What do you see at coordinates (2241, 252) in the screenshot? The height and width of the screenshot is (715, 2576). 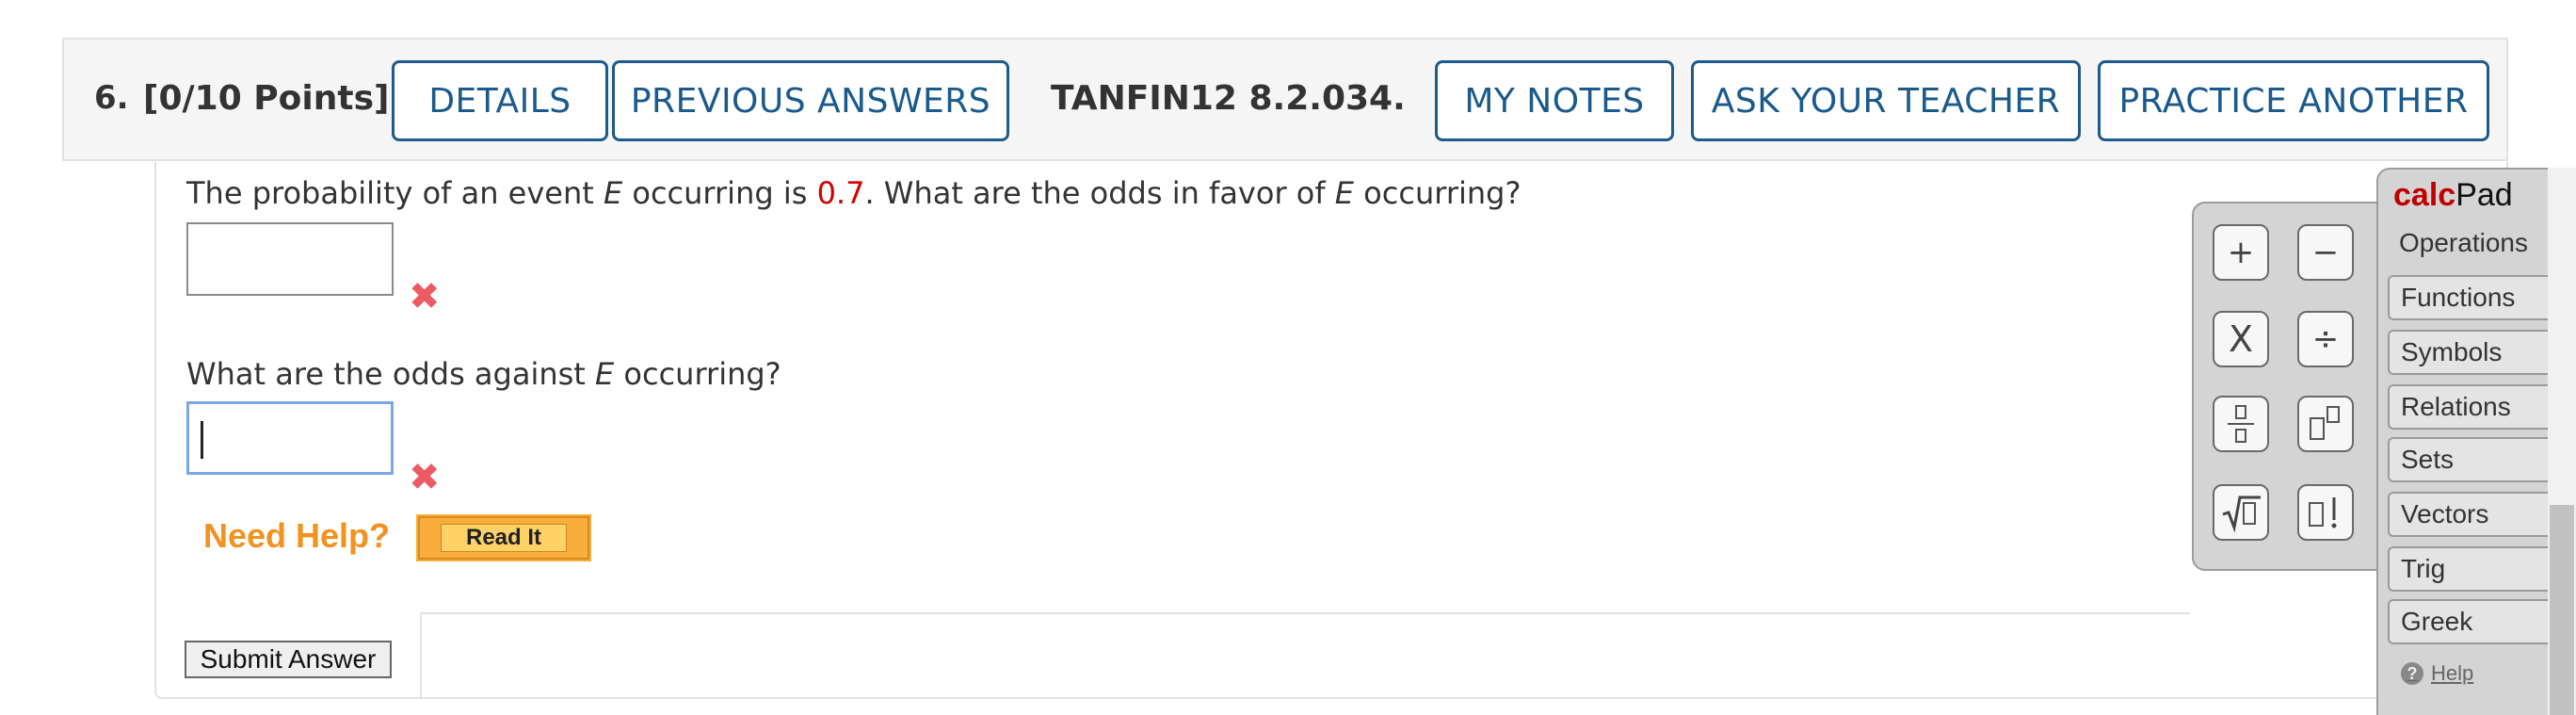 I see `plus-key: +` at bounding box center [2241, 252].